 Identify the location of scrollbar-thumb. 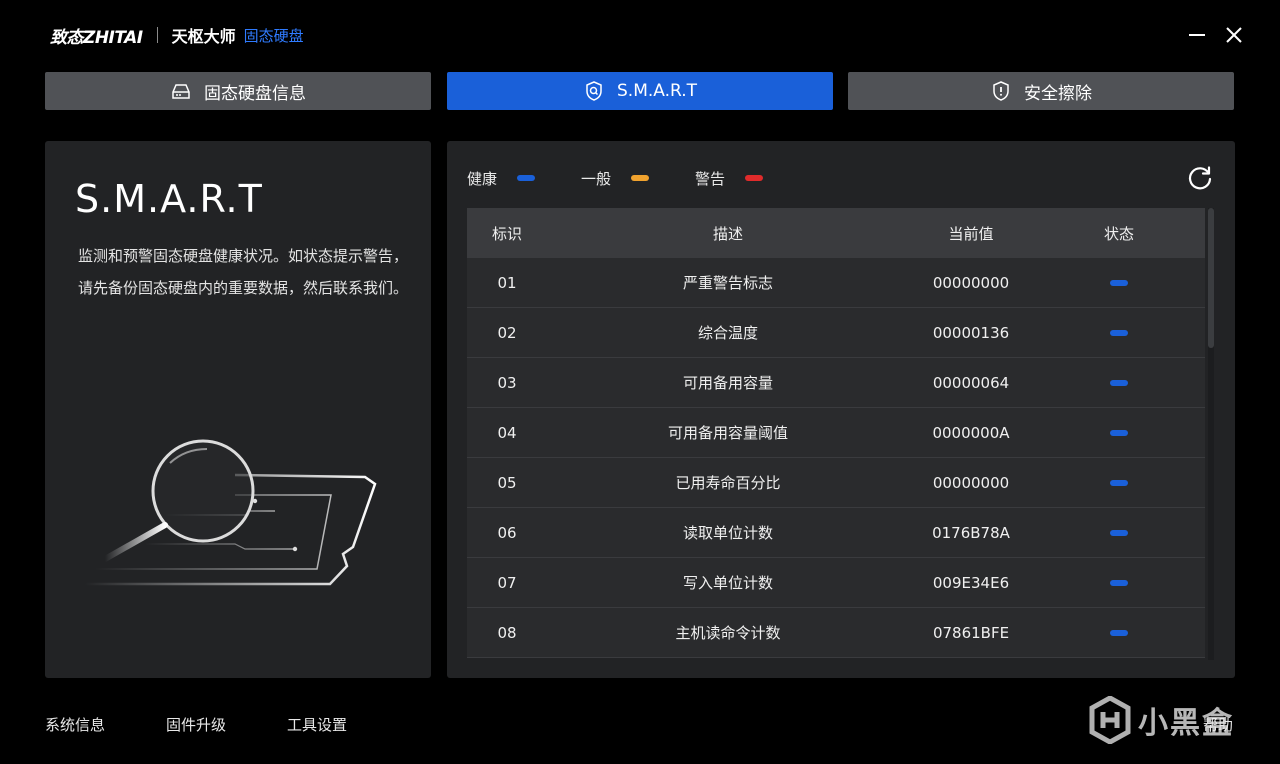
(1211, 278).